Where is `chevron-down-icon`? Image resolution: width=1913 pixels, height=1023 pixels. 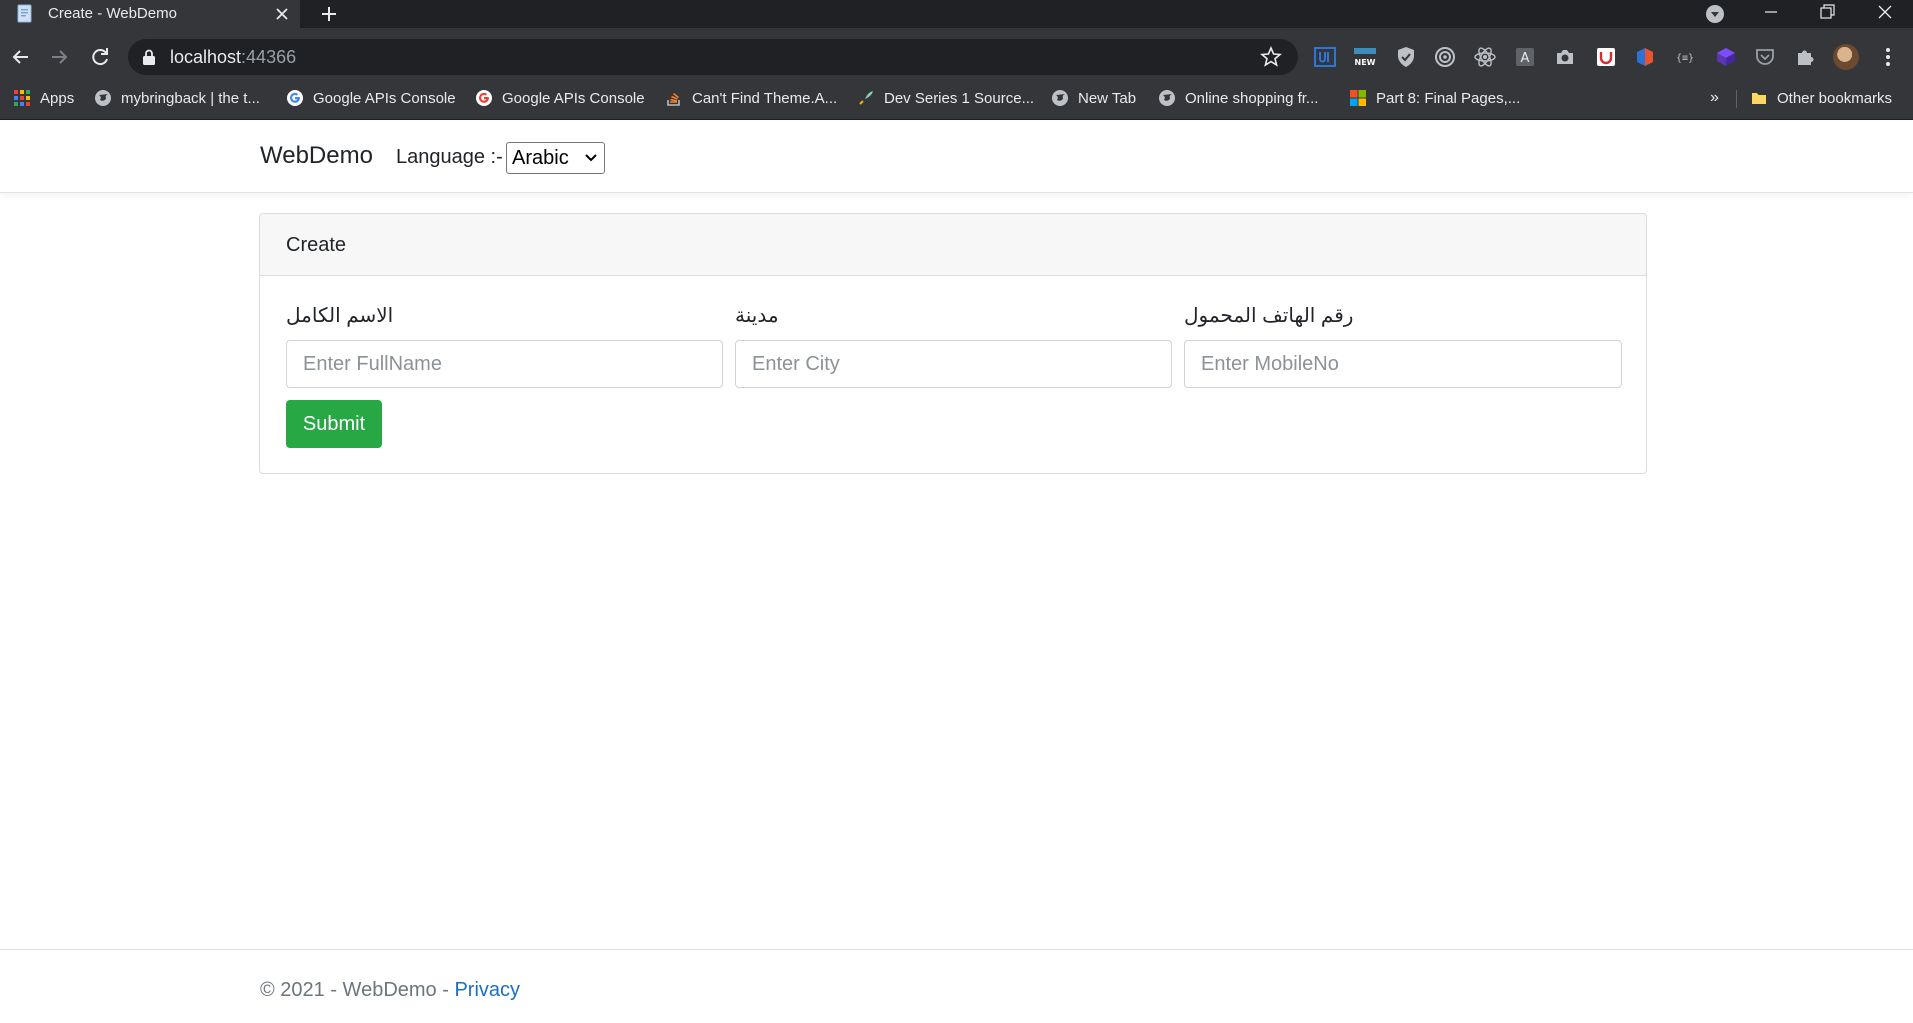 chevron-down-icon is located at coordinates (591, 158).